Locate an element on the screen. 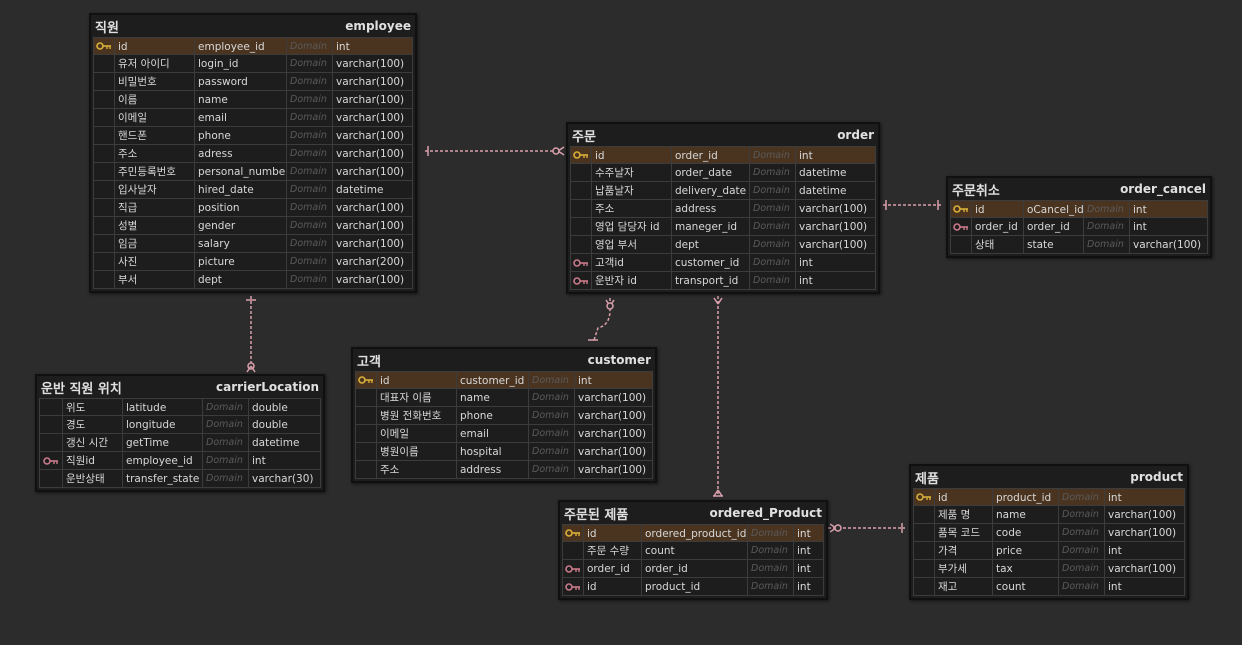 Image resolution: width=1242 pixels, height=645 pixels. data-type: varchar(200) is located at coordinates (373, 262).